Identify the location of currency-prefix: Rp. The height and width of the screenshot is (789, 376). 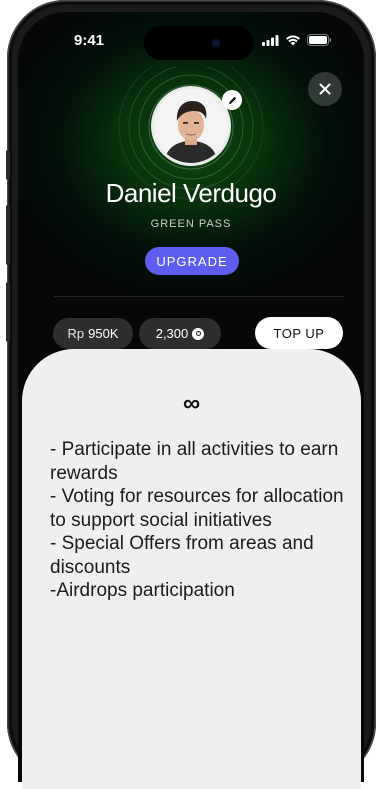
(76, 333).